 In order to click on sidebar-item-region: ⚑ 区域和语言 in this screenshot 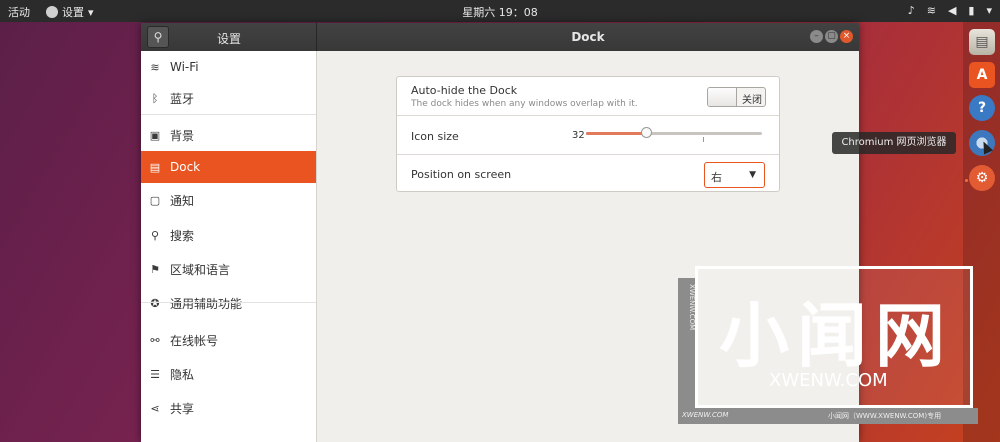, I will do `click(228, 269)`.